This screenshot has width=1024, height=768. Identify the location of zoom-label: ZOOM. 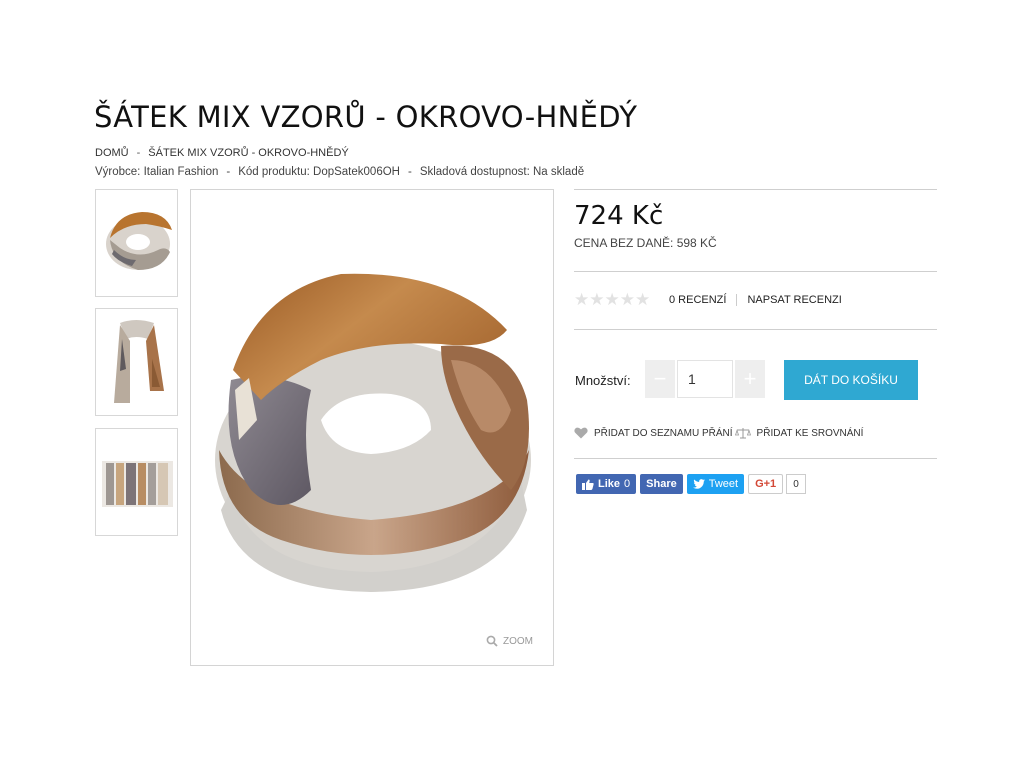
(518, 641).